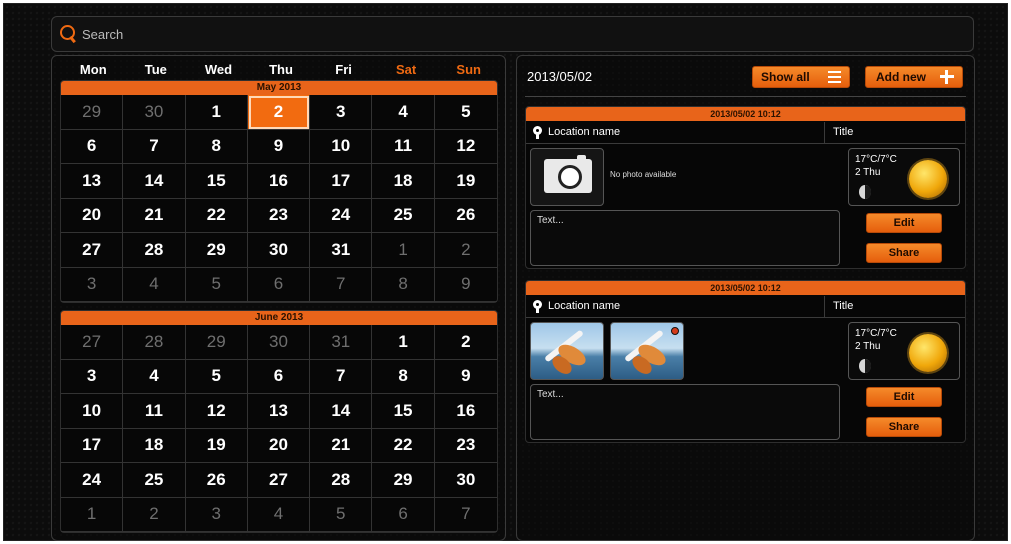 The width and height of the screenshot is (1011, 544). What do you see at coordinates (512, 34) in the screenshot?
I see `search-bar: Search` at bounding box center [512, 34].